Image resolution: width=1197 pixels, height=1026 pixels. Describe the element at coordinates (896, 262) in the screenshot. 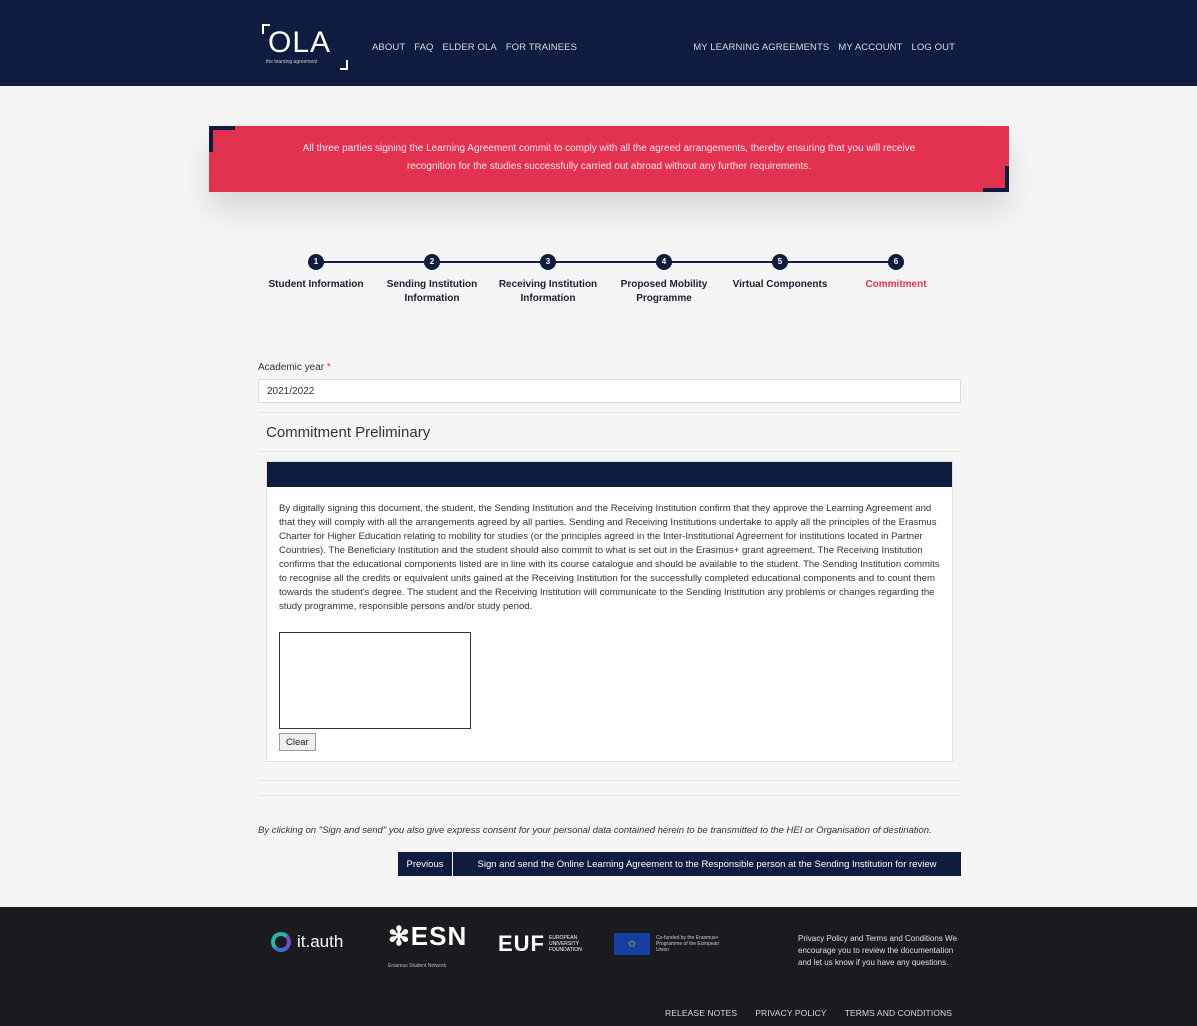

I see `step-number: 6` at that location.